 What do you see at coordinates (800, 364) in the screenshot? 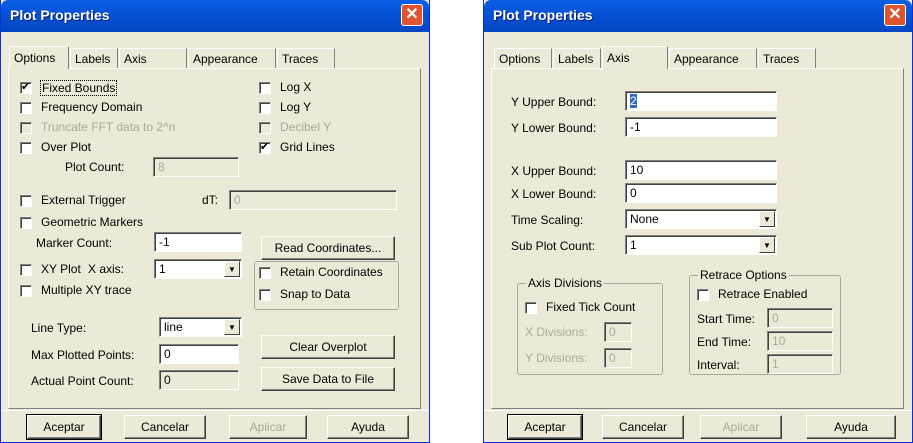
I see `interval-field: 1` at bounding box center [800, 364].